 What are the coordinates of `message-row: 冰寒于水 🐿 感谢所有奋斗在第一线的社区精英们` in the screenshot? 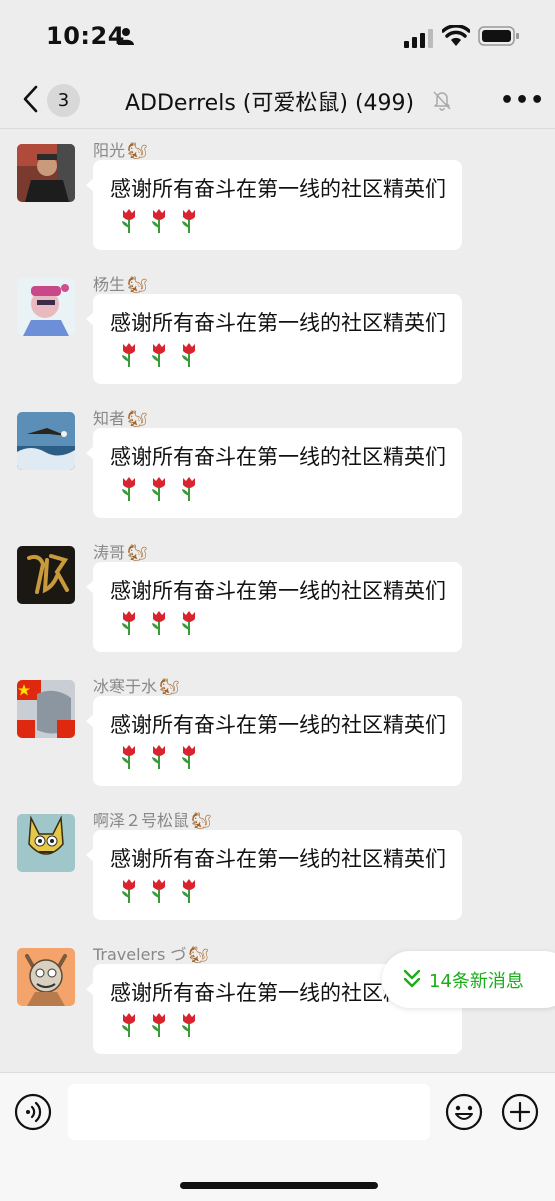 It's located at (277, 730).